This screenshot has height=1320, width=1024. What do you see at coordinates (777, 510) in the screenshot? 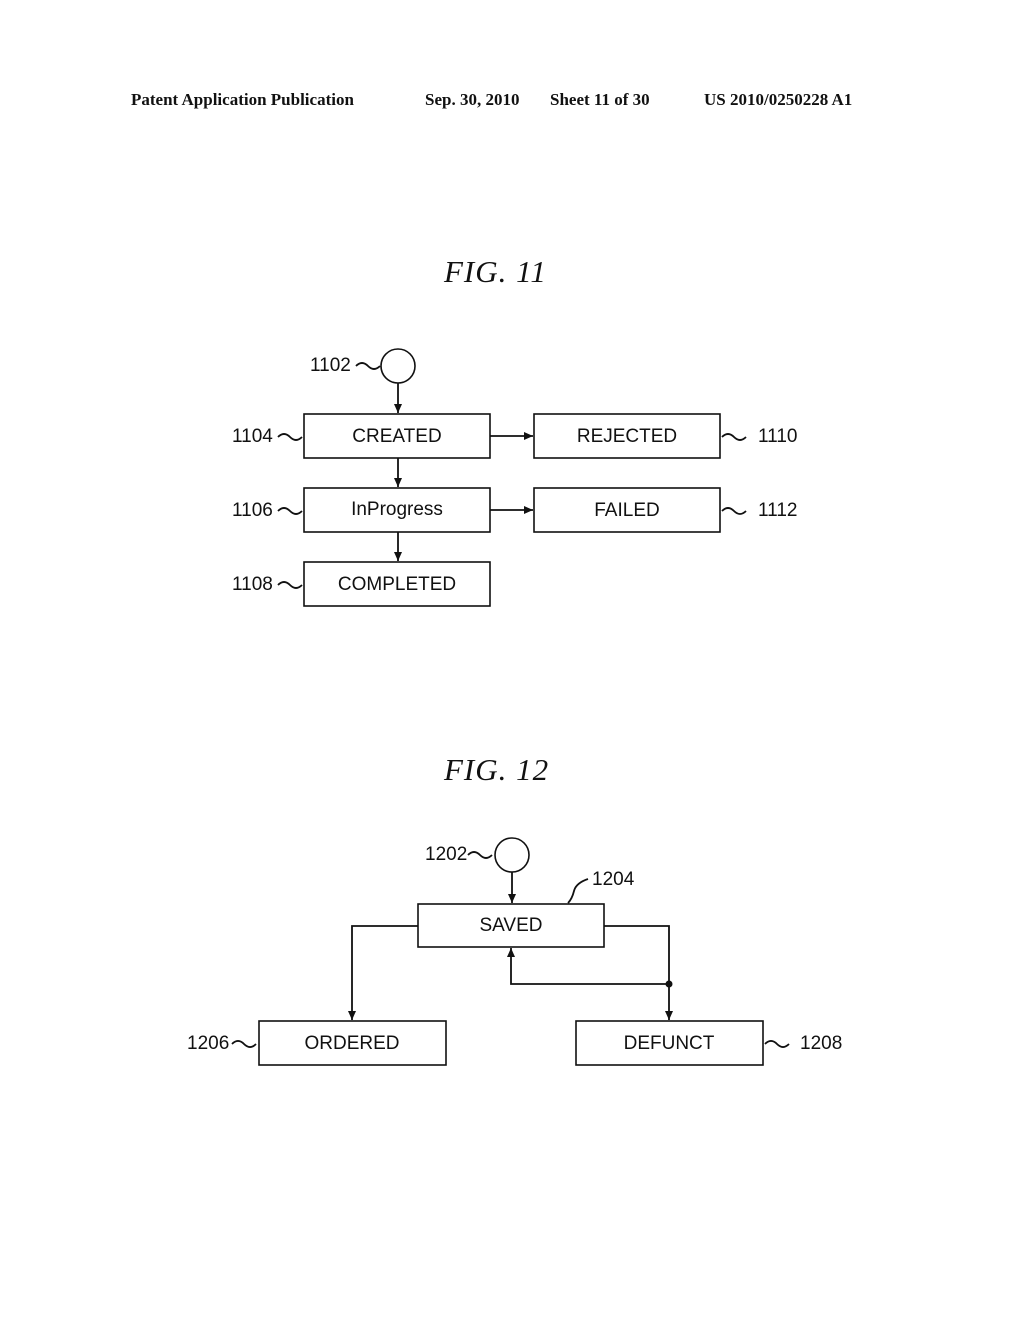
I see `ref-1112: 1112` at bounding box center [777, 510].